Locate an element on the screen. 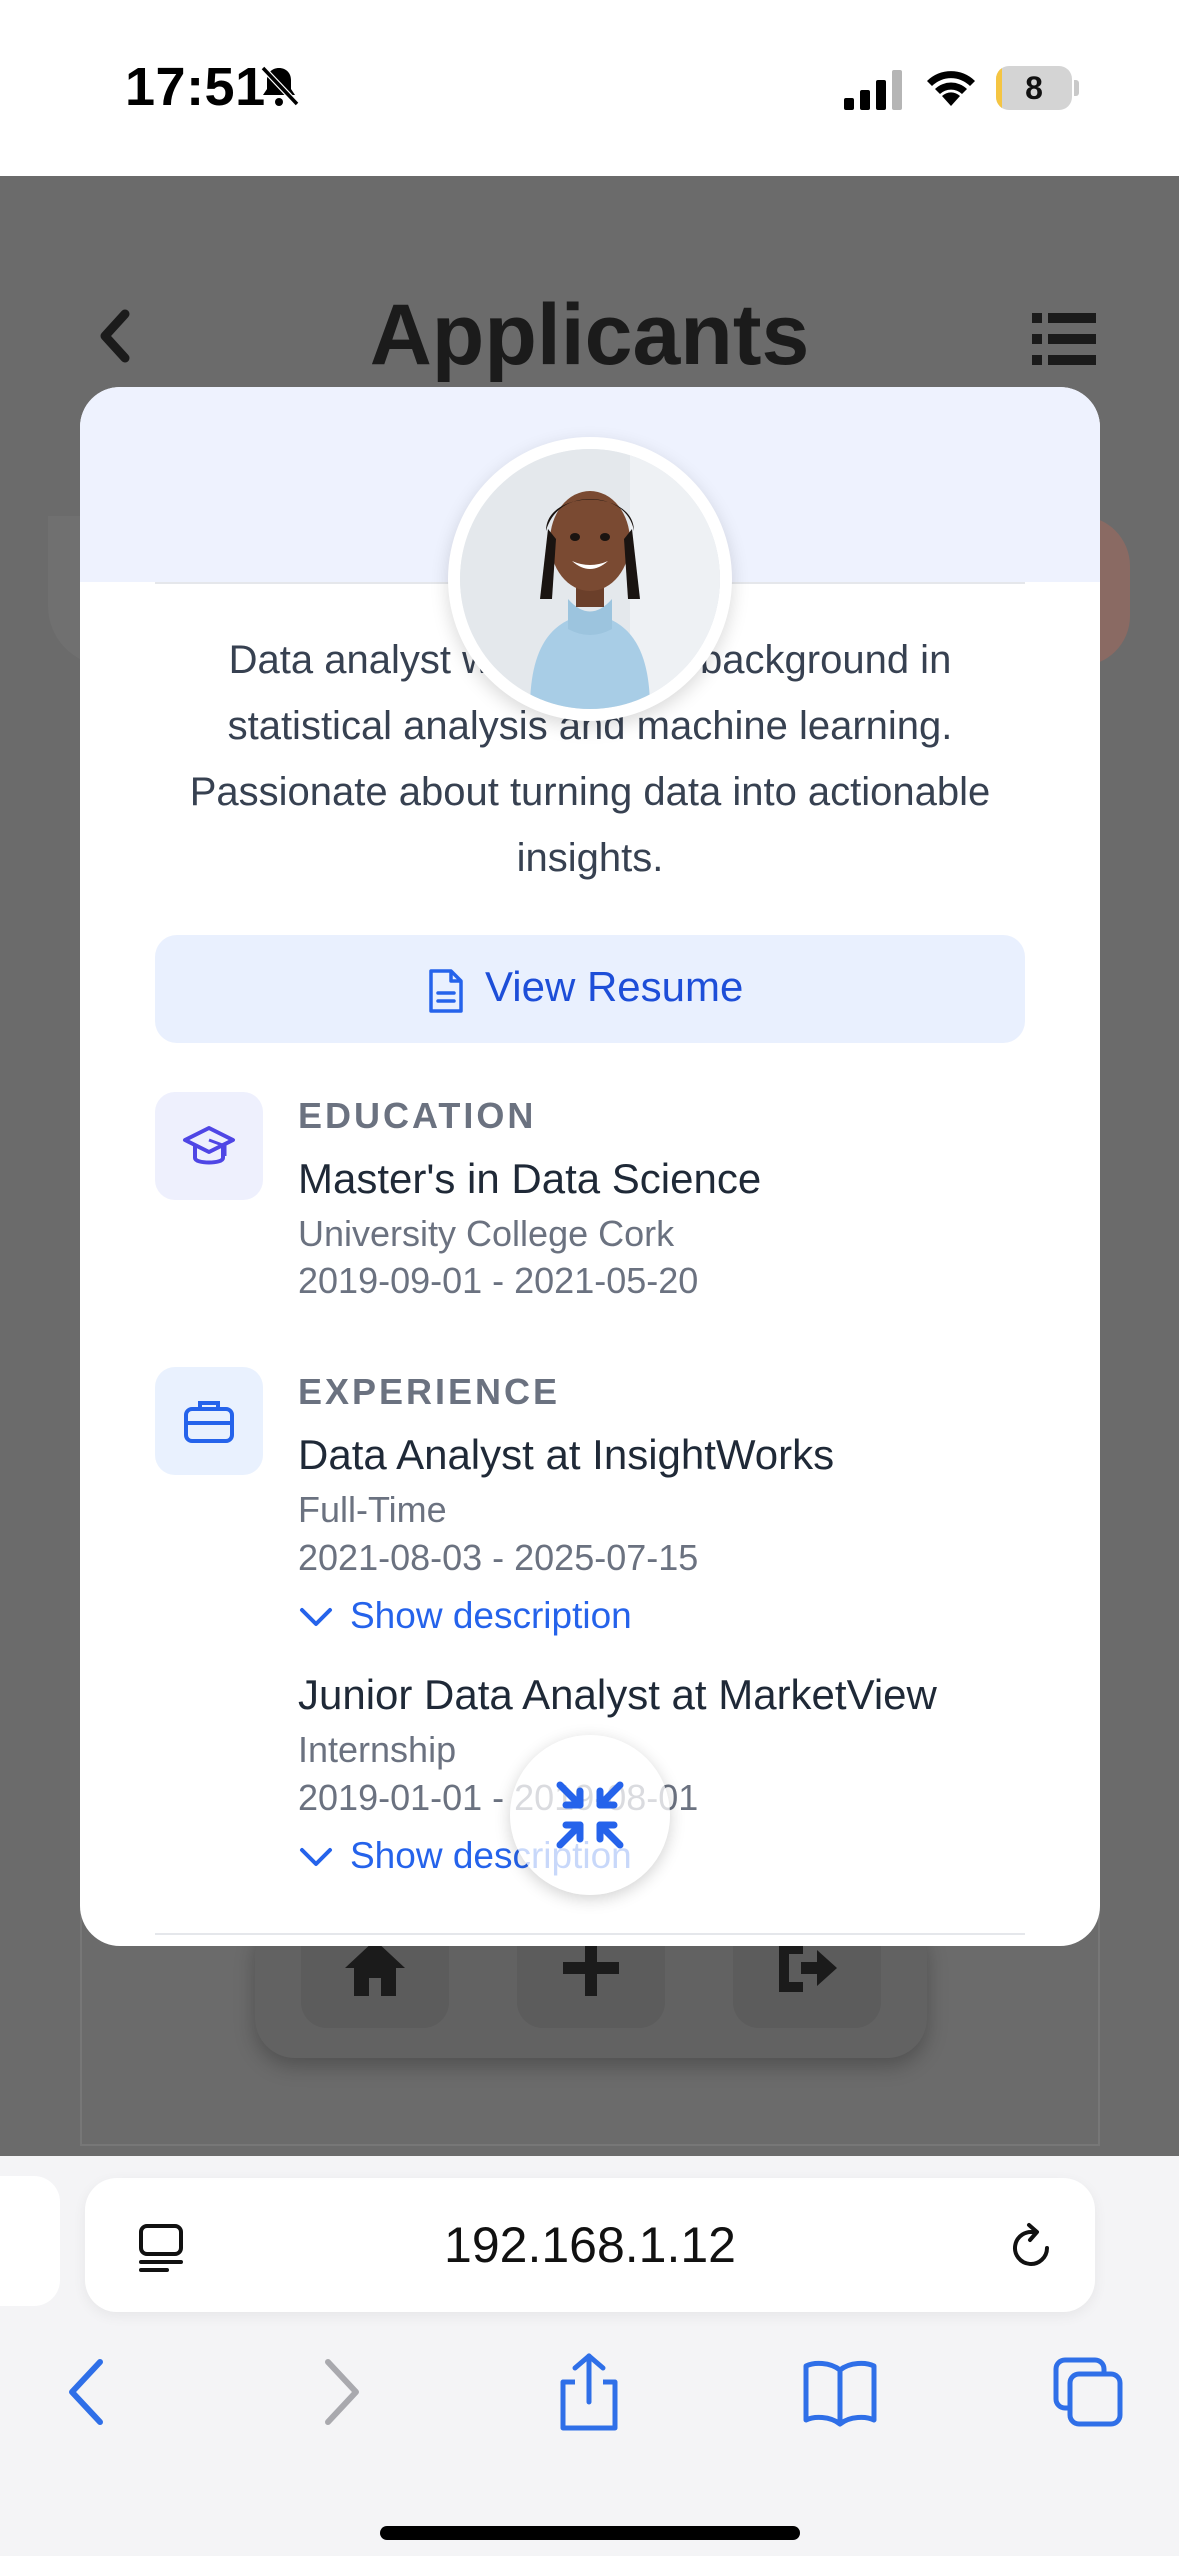 The image size is (1179, 2556). avatar is located at coordinates (590, 579).